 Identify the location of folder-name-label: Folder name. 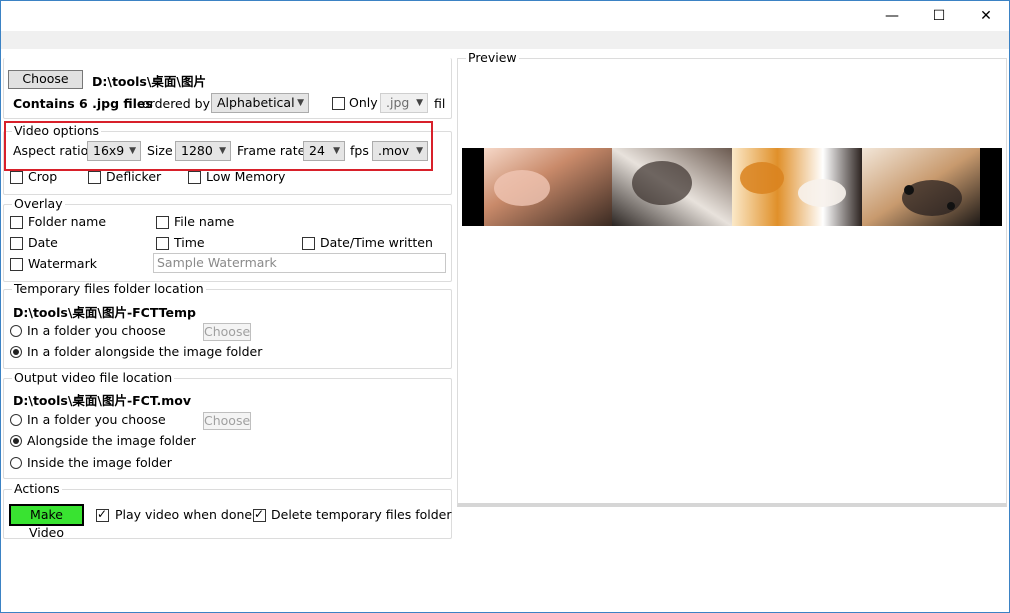
(67, 221).